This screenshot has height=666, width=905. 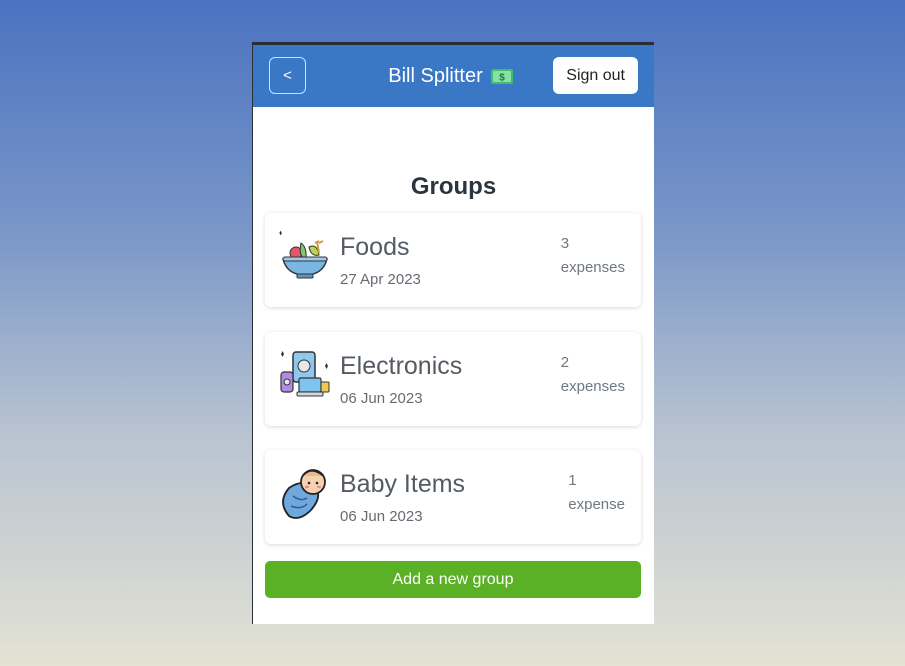 I want to click on devices-icon, so click(x=305, y=374).